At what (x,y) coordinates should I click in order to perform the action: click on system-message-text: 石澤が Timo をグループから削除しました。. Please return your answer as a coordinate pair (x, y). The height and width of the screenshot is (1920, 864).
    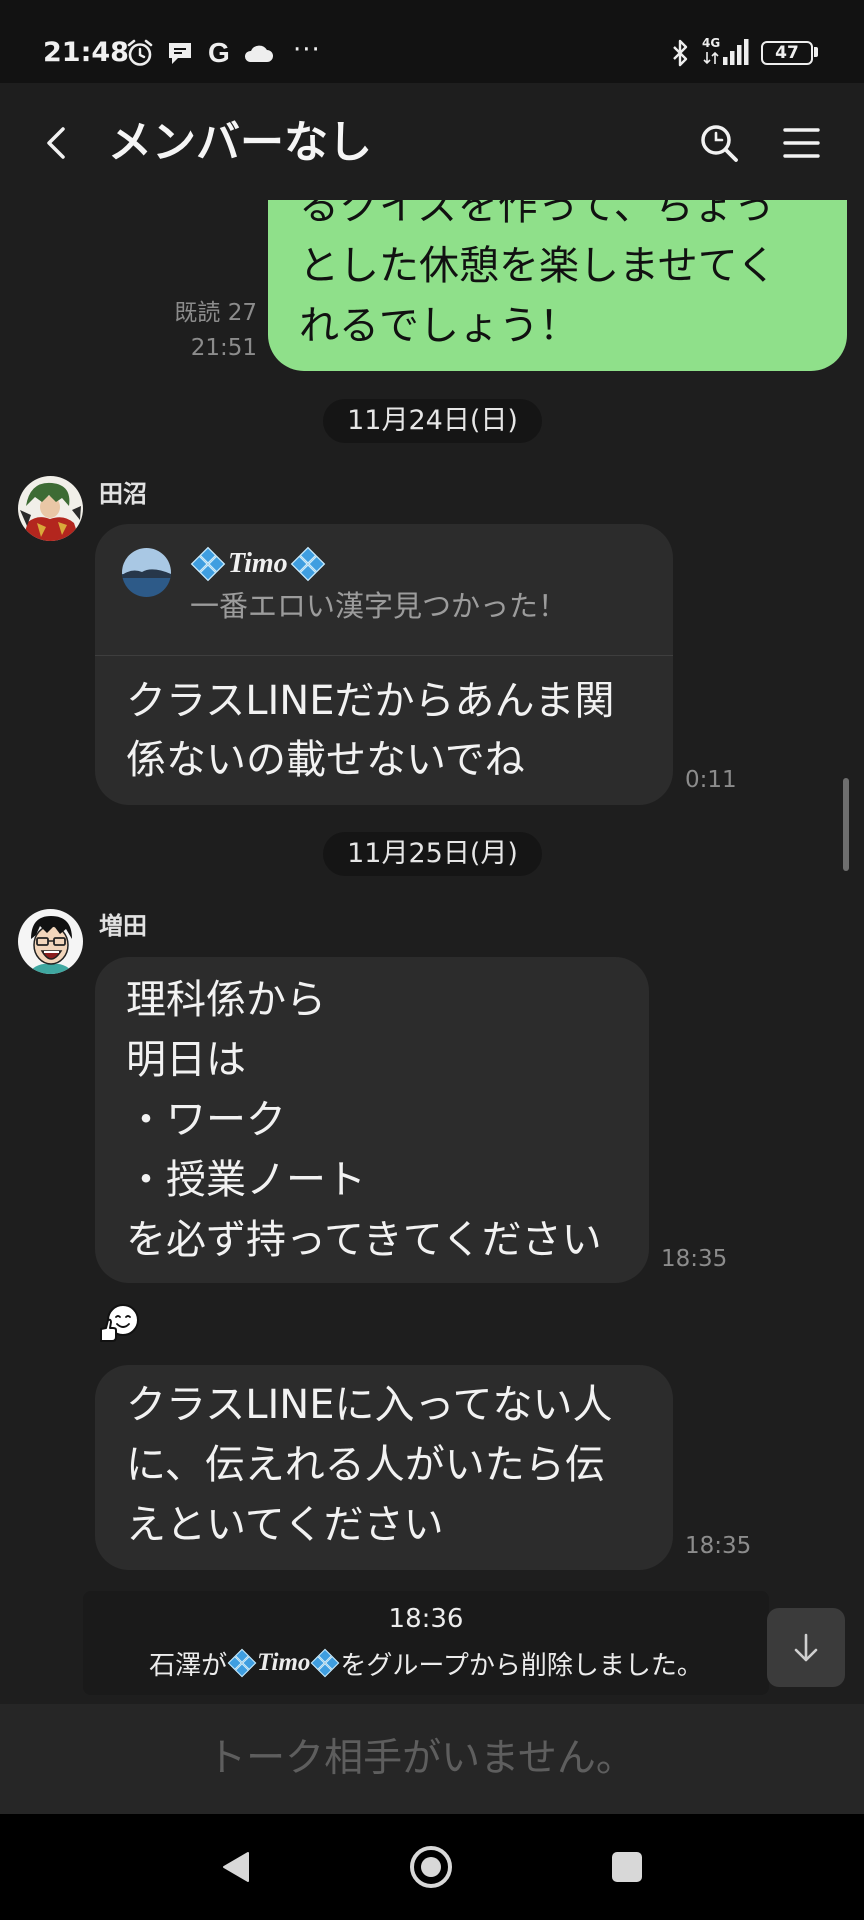
    Looking at the image, I should click on (426, 1663).